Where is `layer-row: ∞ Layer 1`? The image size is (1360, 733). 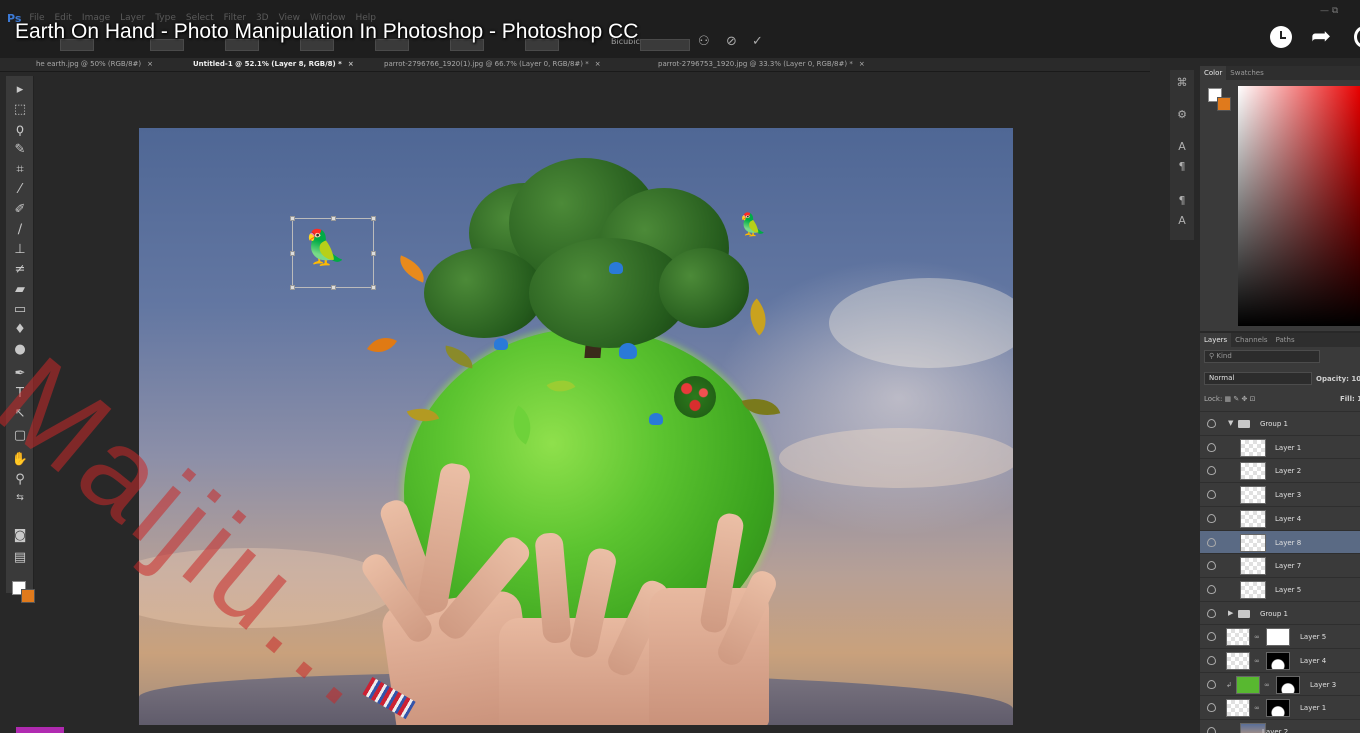
layer-row: ∞ Layer 1 is located at coordinates (1280, 707).